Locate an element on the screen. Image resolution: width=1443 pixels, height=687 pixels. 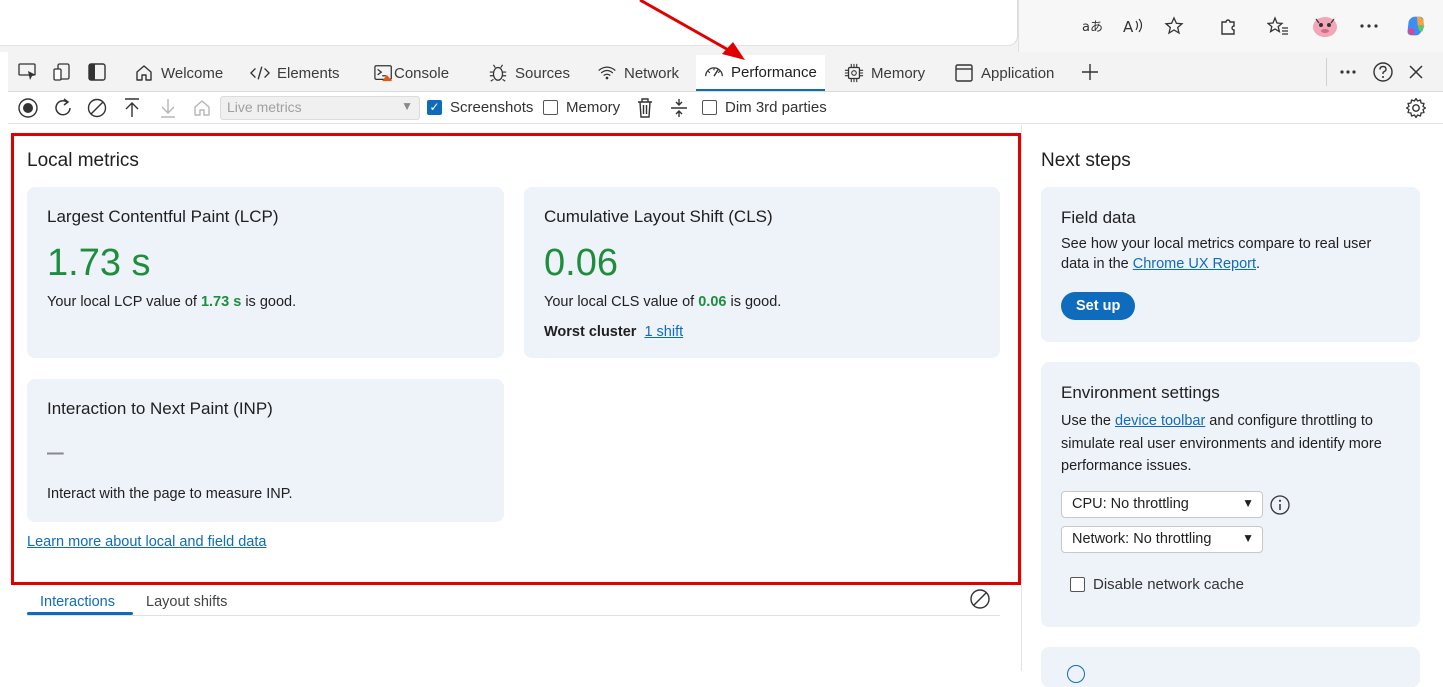
worst-cluster-link: 1 shift is located at coordinates (663, 332).